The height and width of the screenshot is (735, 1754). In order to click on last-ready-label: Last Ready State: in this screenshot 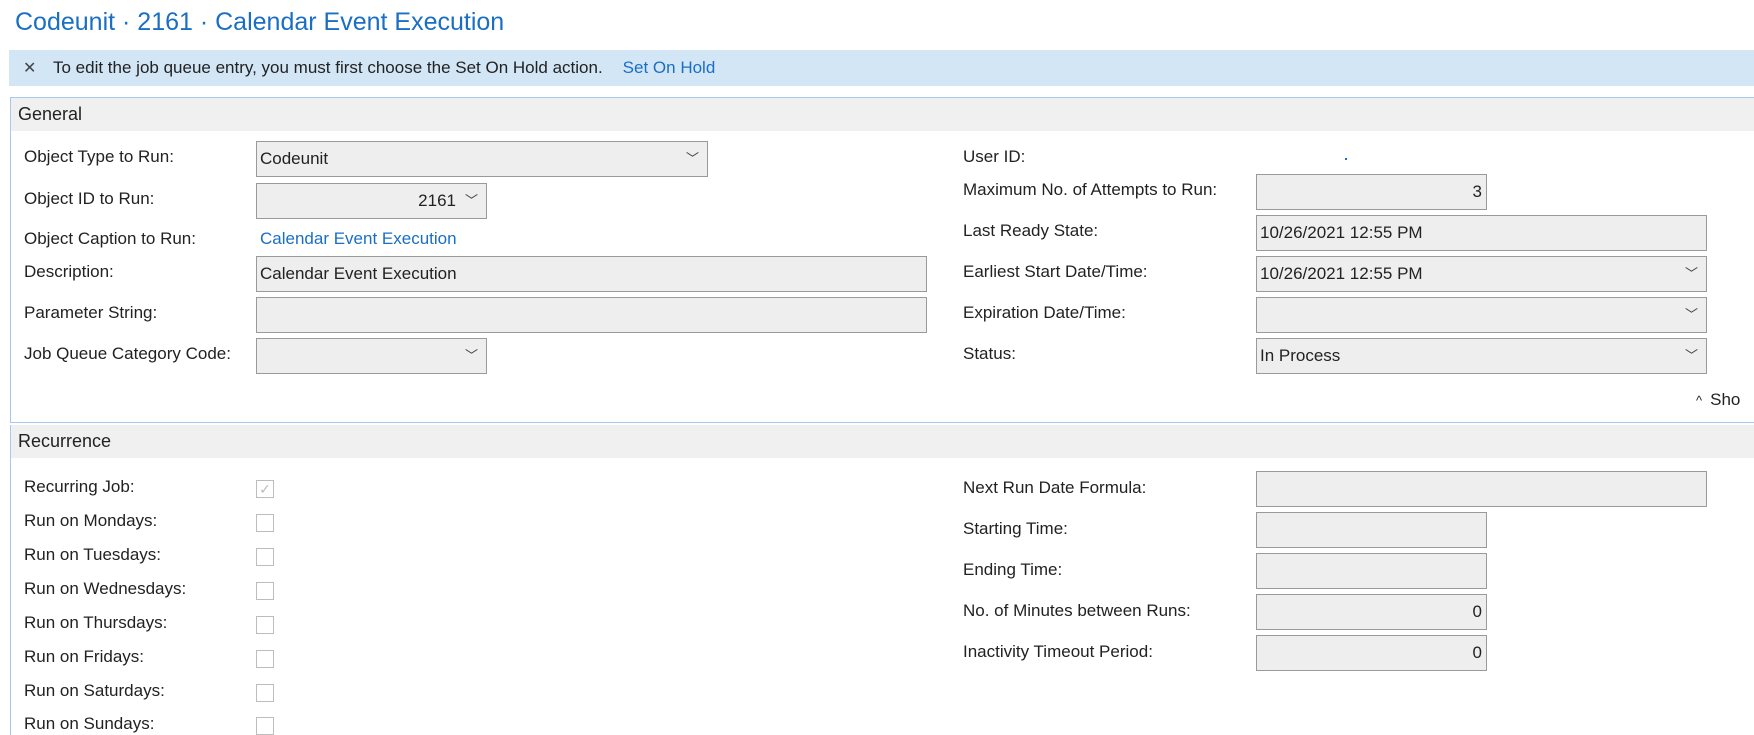, I will do `click(1031, 230)`.